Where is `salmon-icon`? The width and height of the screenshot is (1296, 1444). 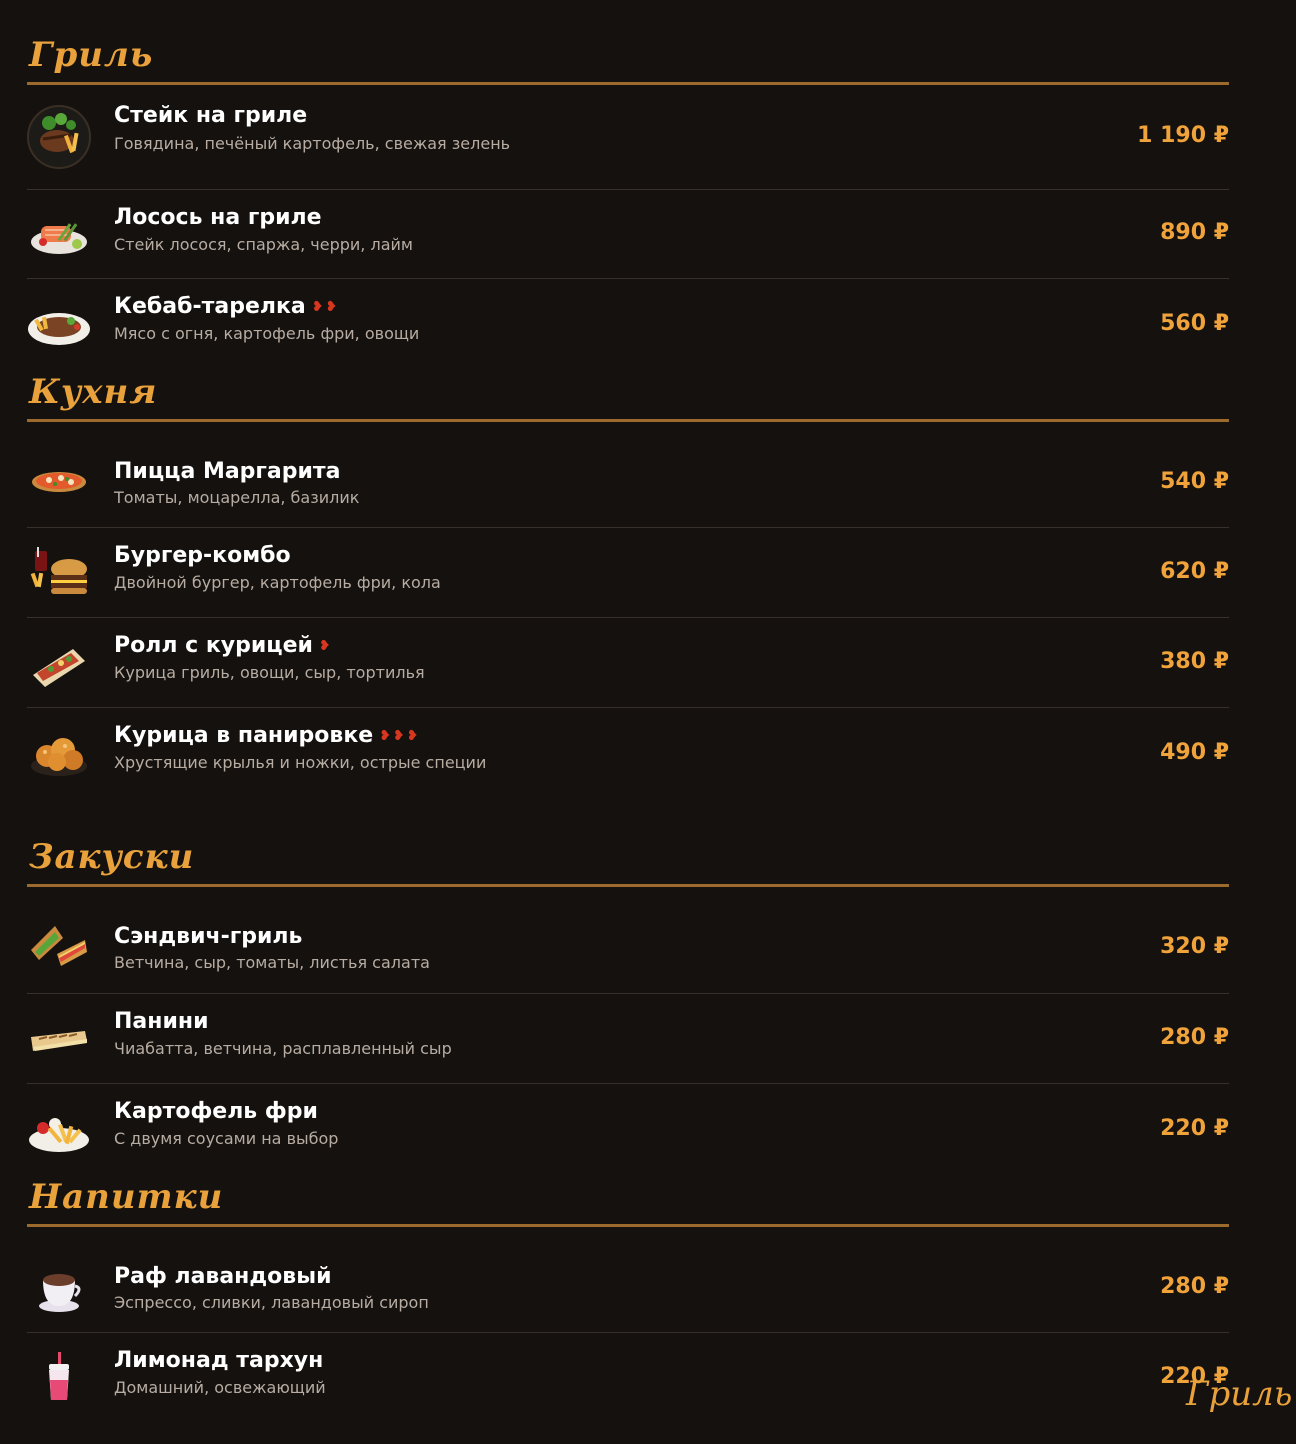 salmon-icon is located at coordinates (59, 234).